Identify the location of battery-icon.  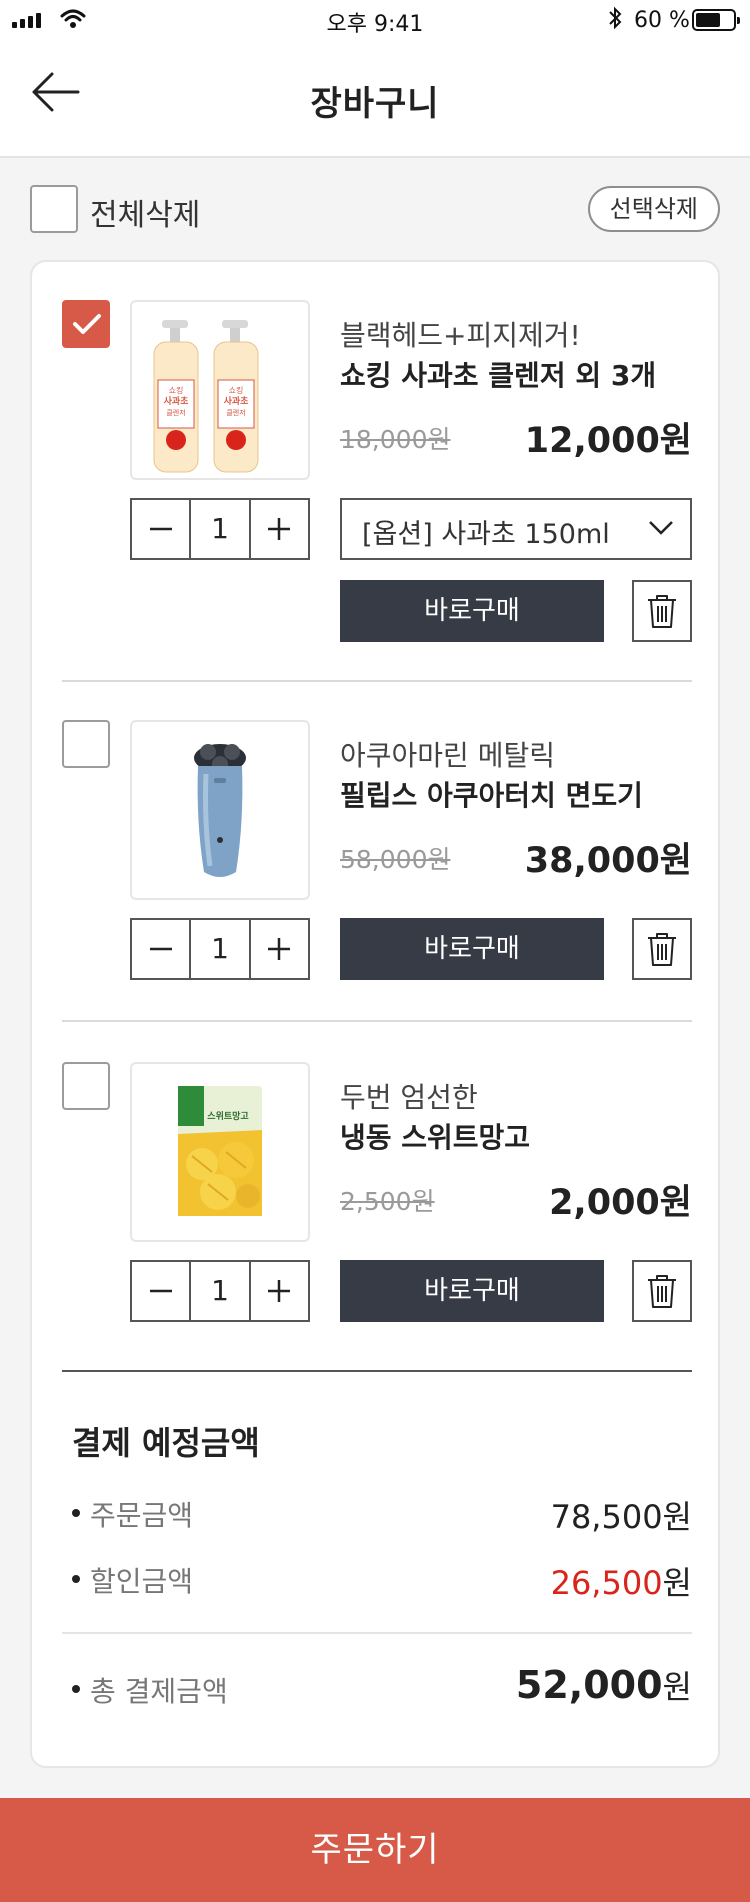
(716, 20).